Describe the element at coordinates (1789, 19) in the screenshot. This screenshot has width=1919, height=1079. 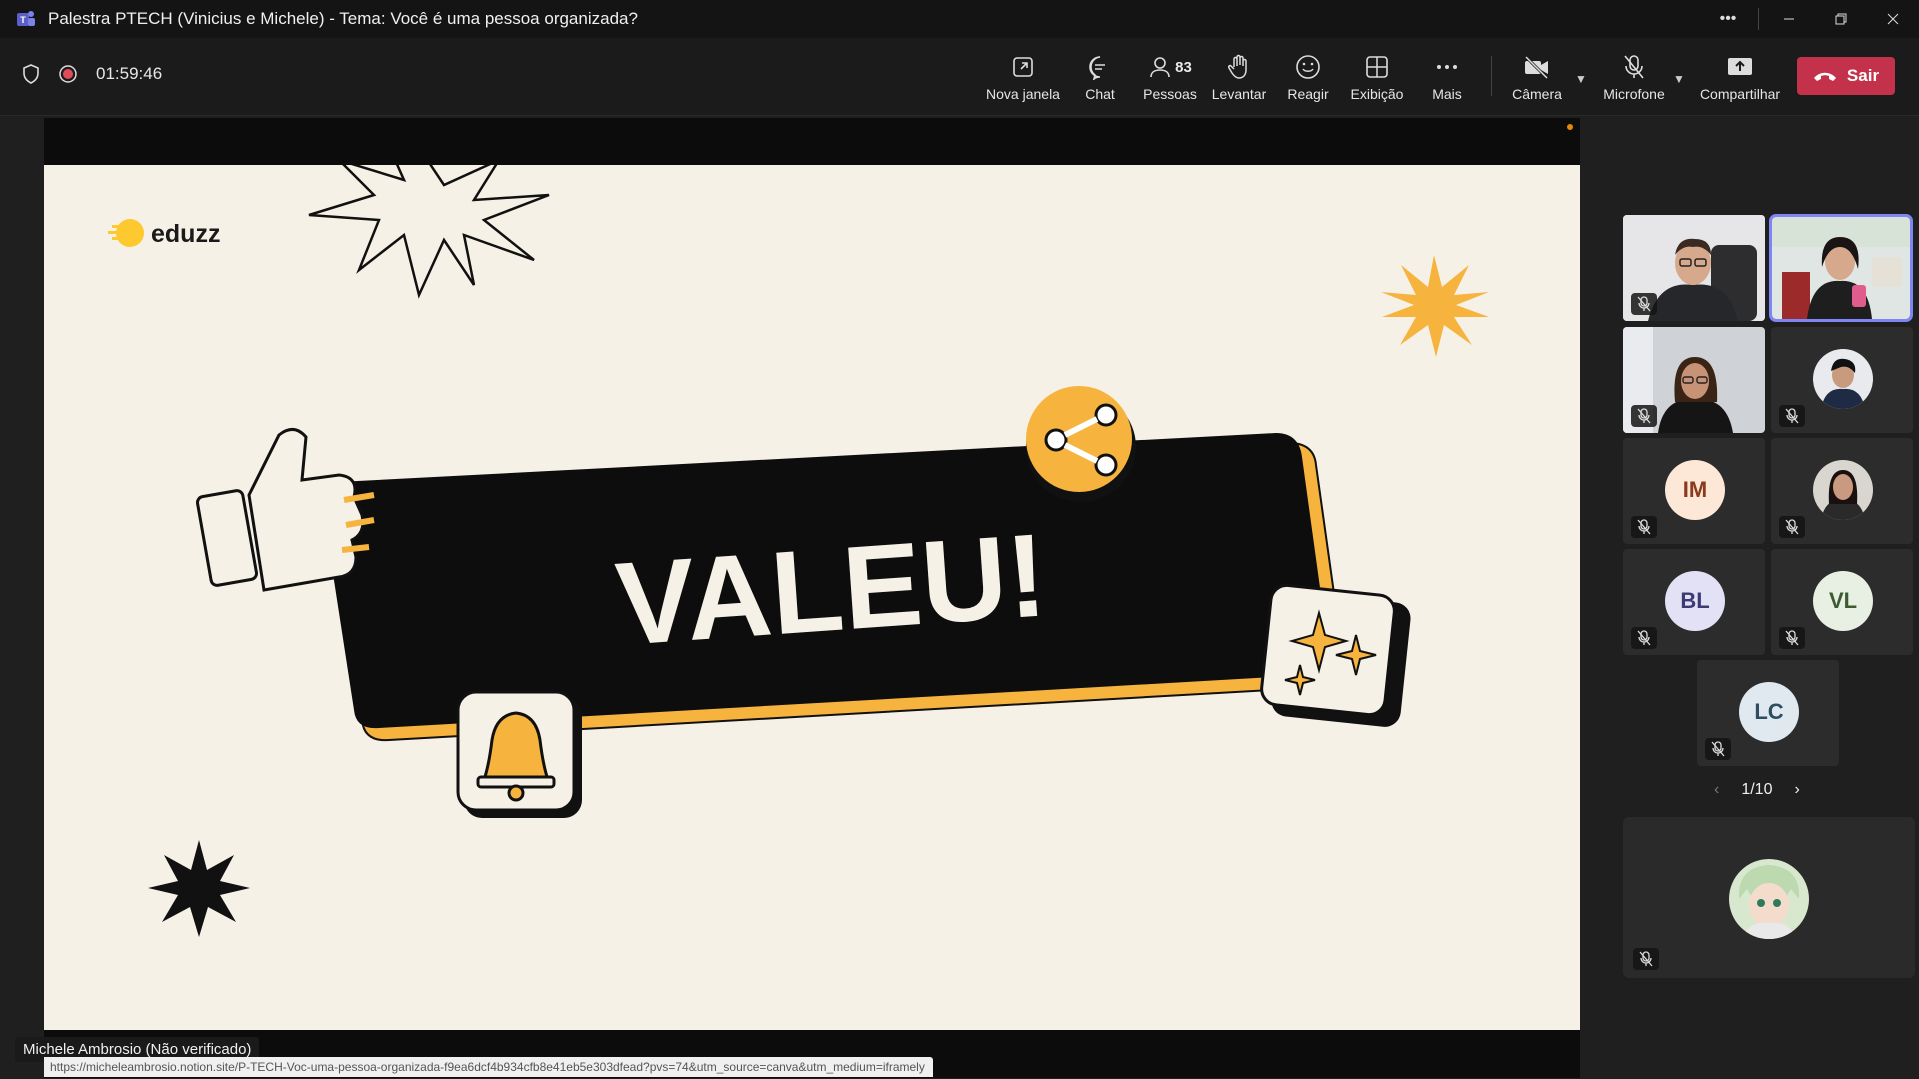
I see `minimize-button` at that location.